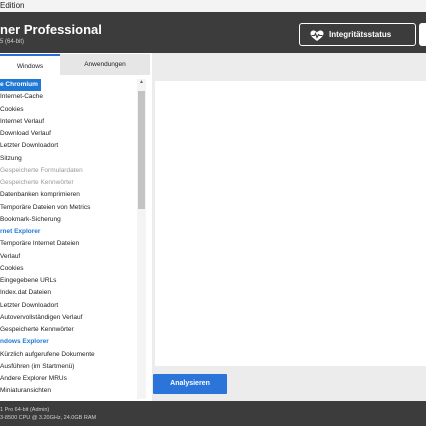  Describe the element at coordinates (39, 244) in the screenshot. I see `list-item: Temporäre Internet Dateien` at that location.